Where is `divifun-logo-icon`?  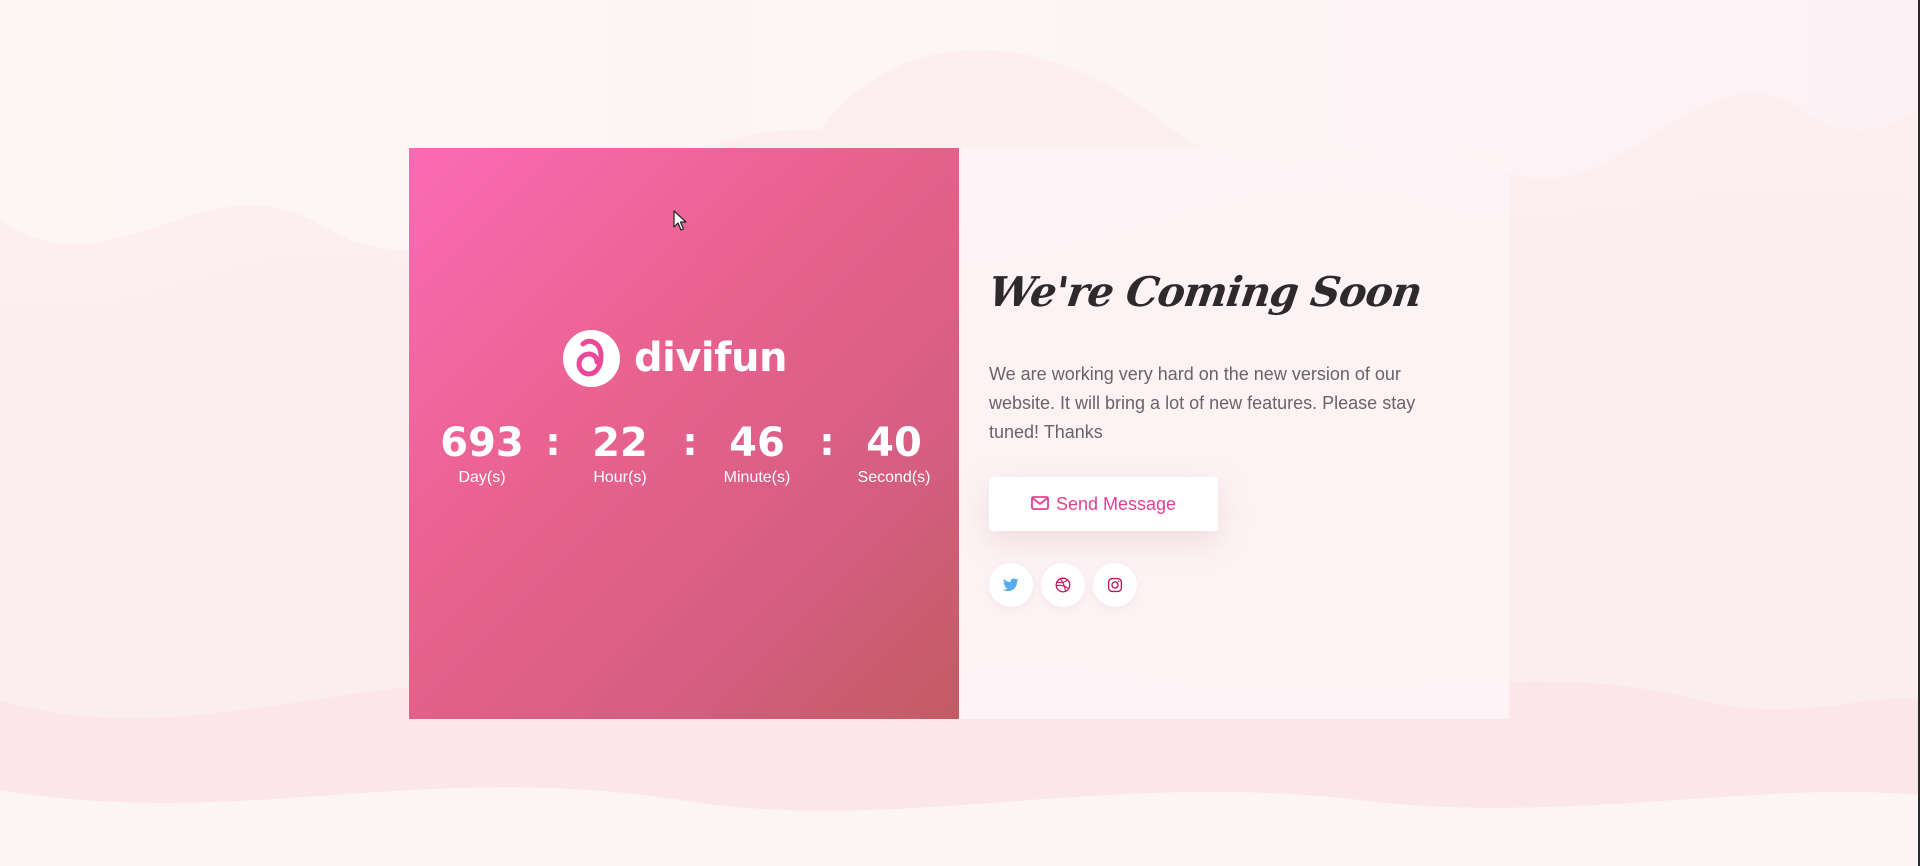 divifun-logo-icon is located at coordinates (591, 358).